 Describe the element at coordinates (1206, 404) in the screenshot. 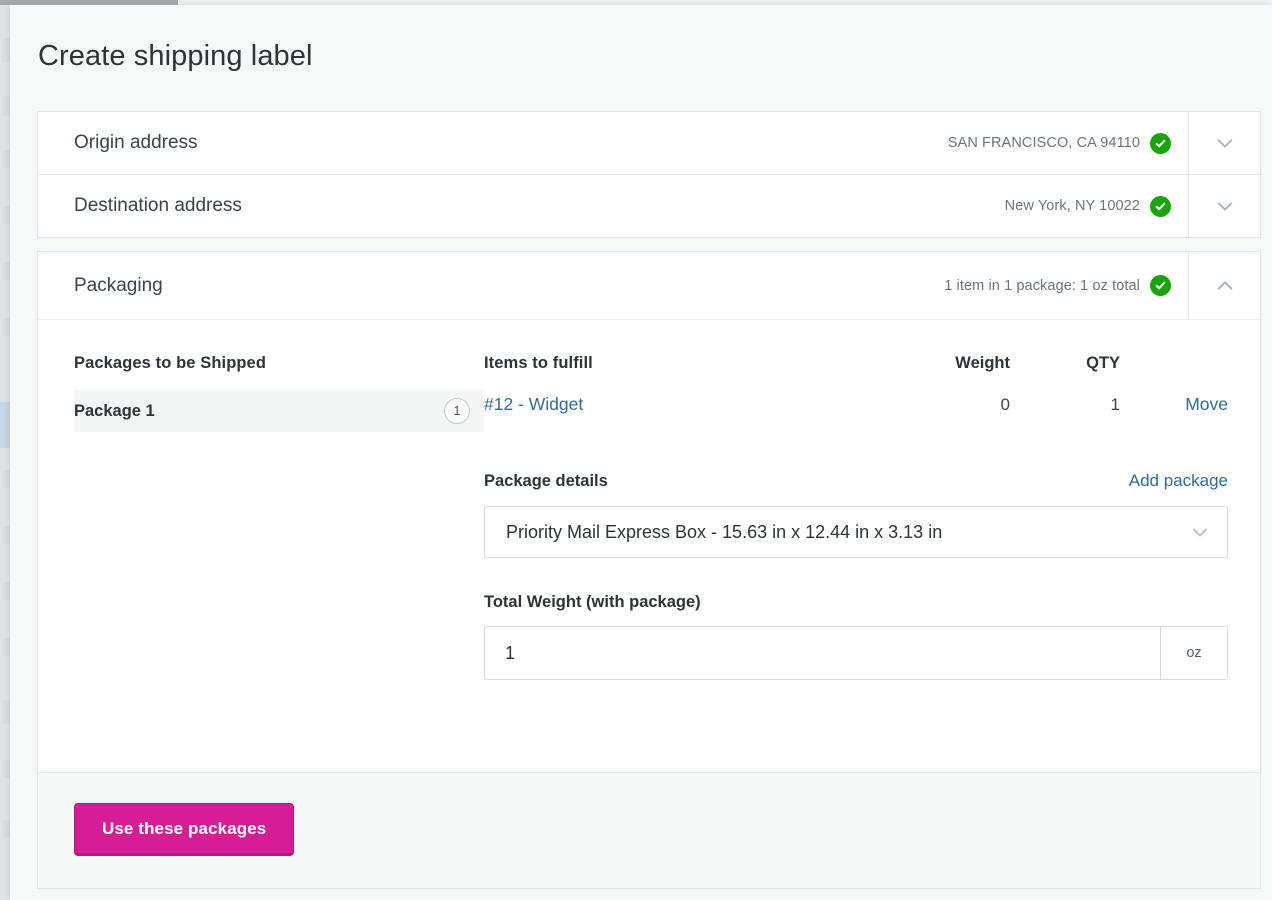

I see `move-item-button: Move` at that location.